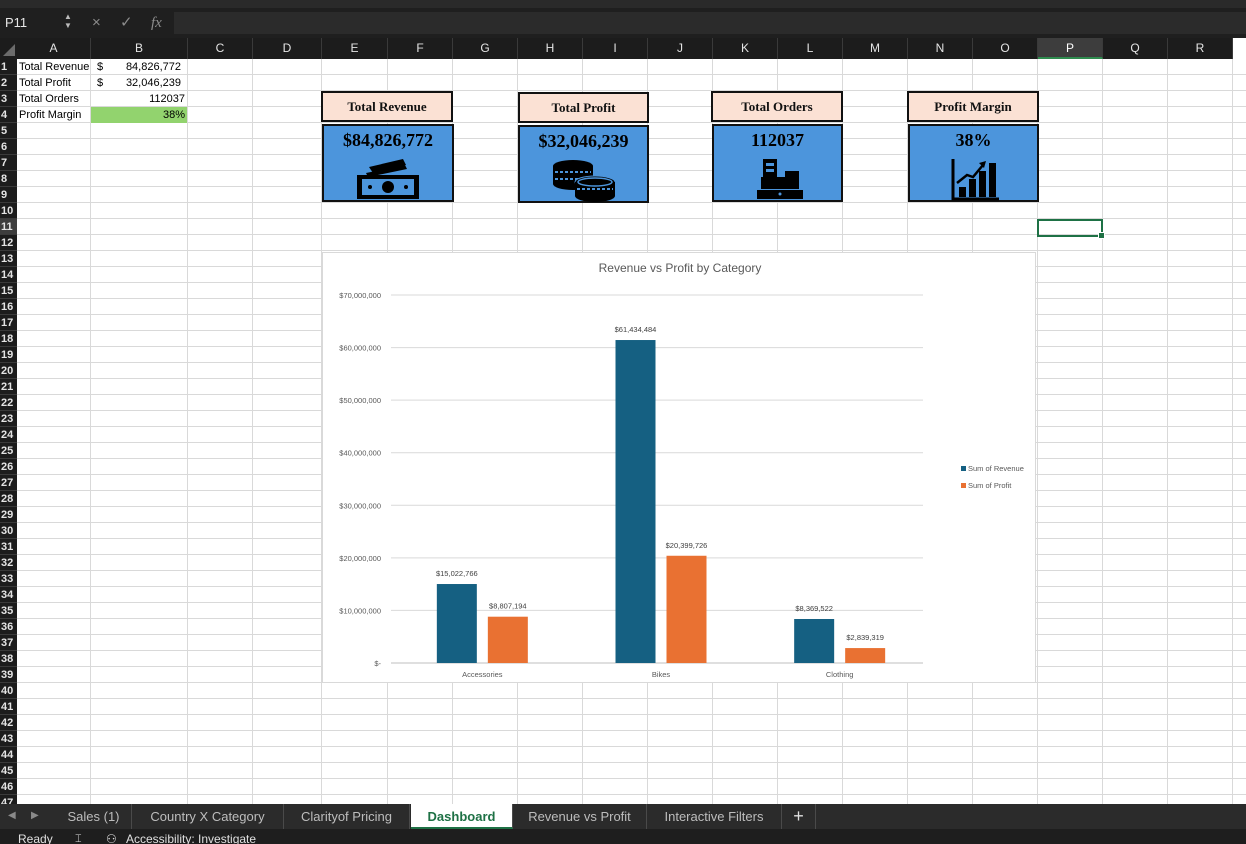 The height and width of the screenshot is (844, 1246). What do you see at coordinates (550, 48) in the screenshot?
I see `column-header: H` at bounding box center [550, 48].